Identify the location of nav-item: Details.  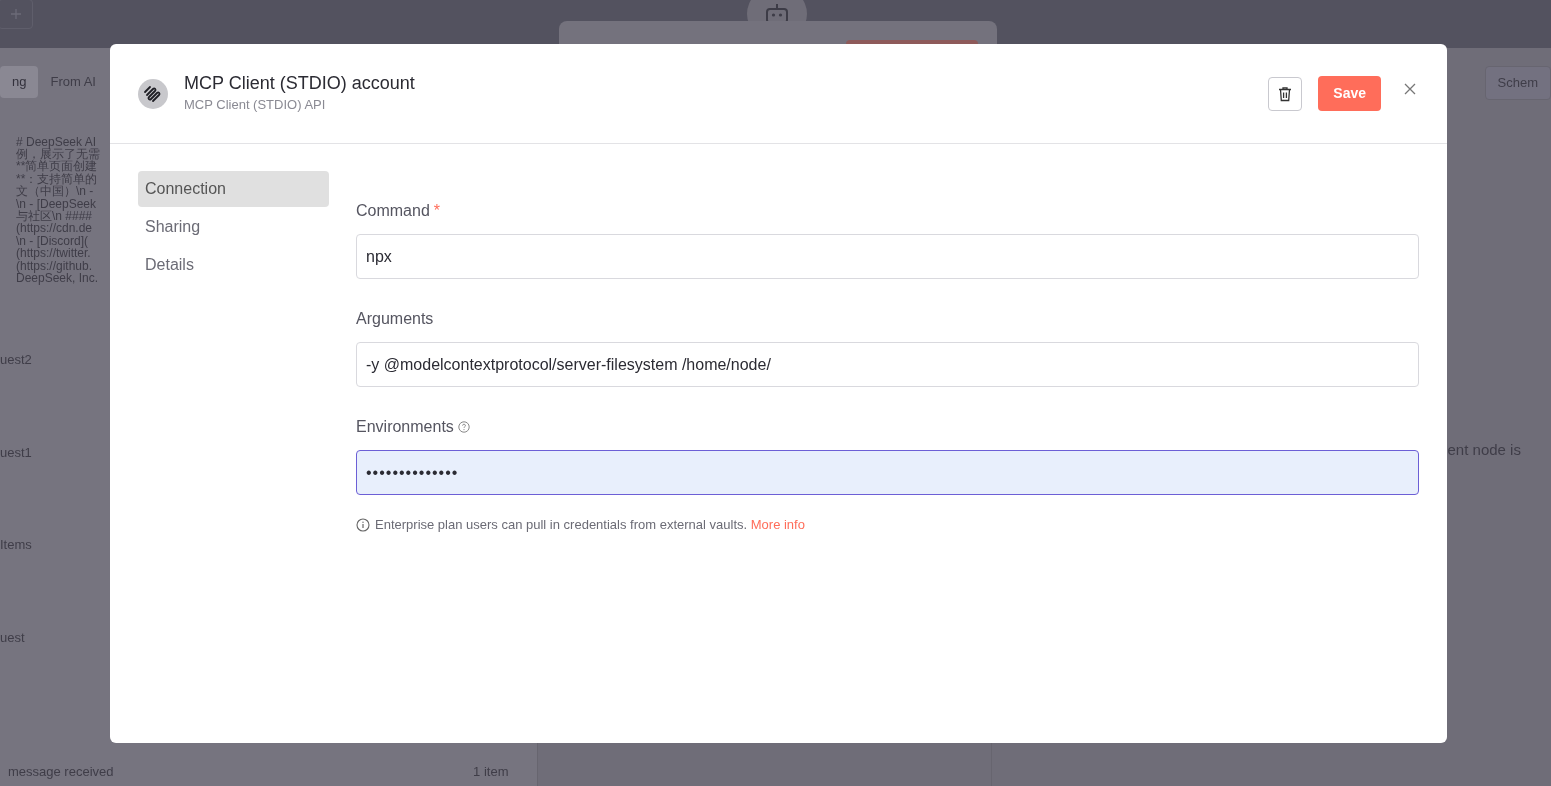
(233, 265).